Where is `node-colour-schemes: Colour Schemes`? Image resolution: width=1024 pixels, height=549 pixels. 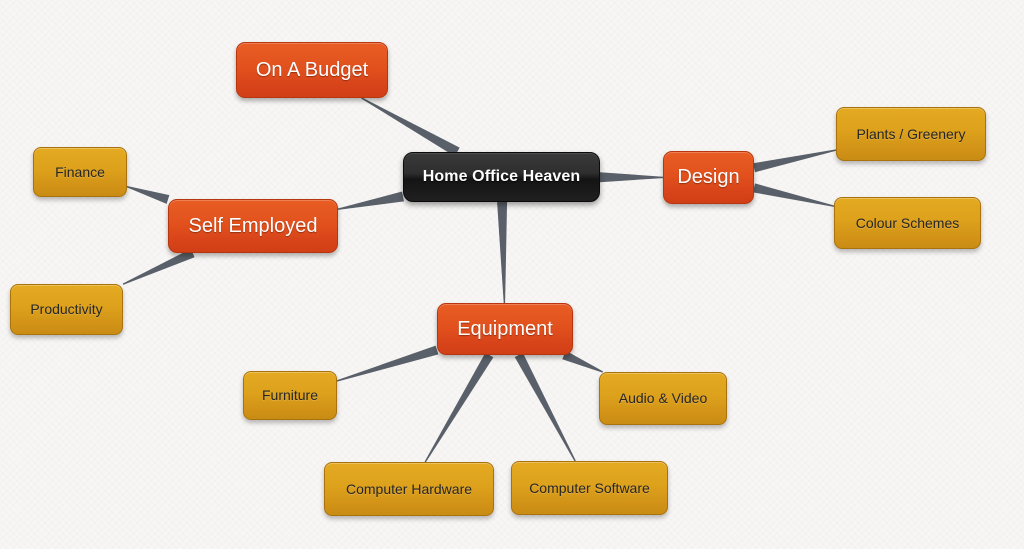
node-colour-schemes: Colour Schemes is located at coordinates (907, 223).